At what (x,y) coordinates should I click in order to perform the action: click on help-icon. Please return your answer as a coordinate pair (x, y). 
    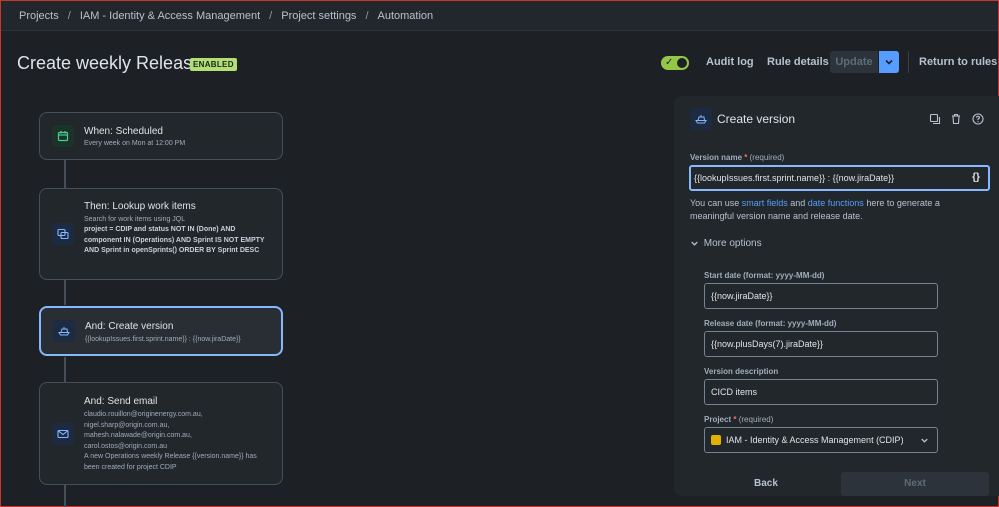
    Looking at the image, I should click on (978, 119).